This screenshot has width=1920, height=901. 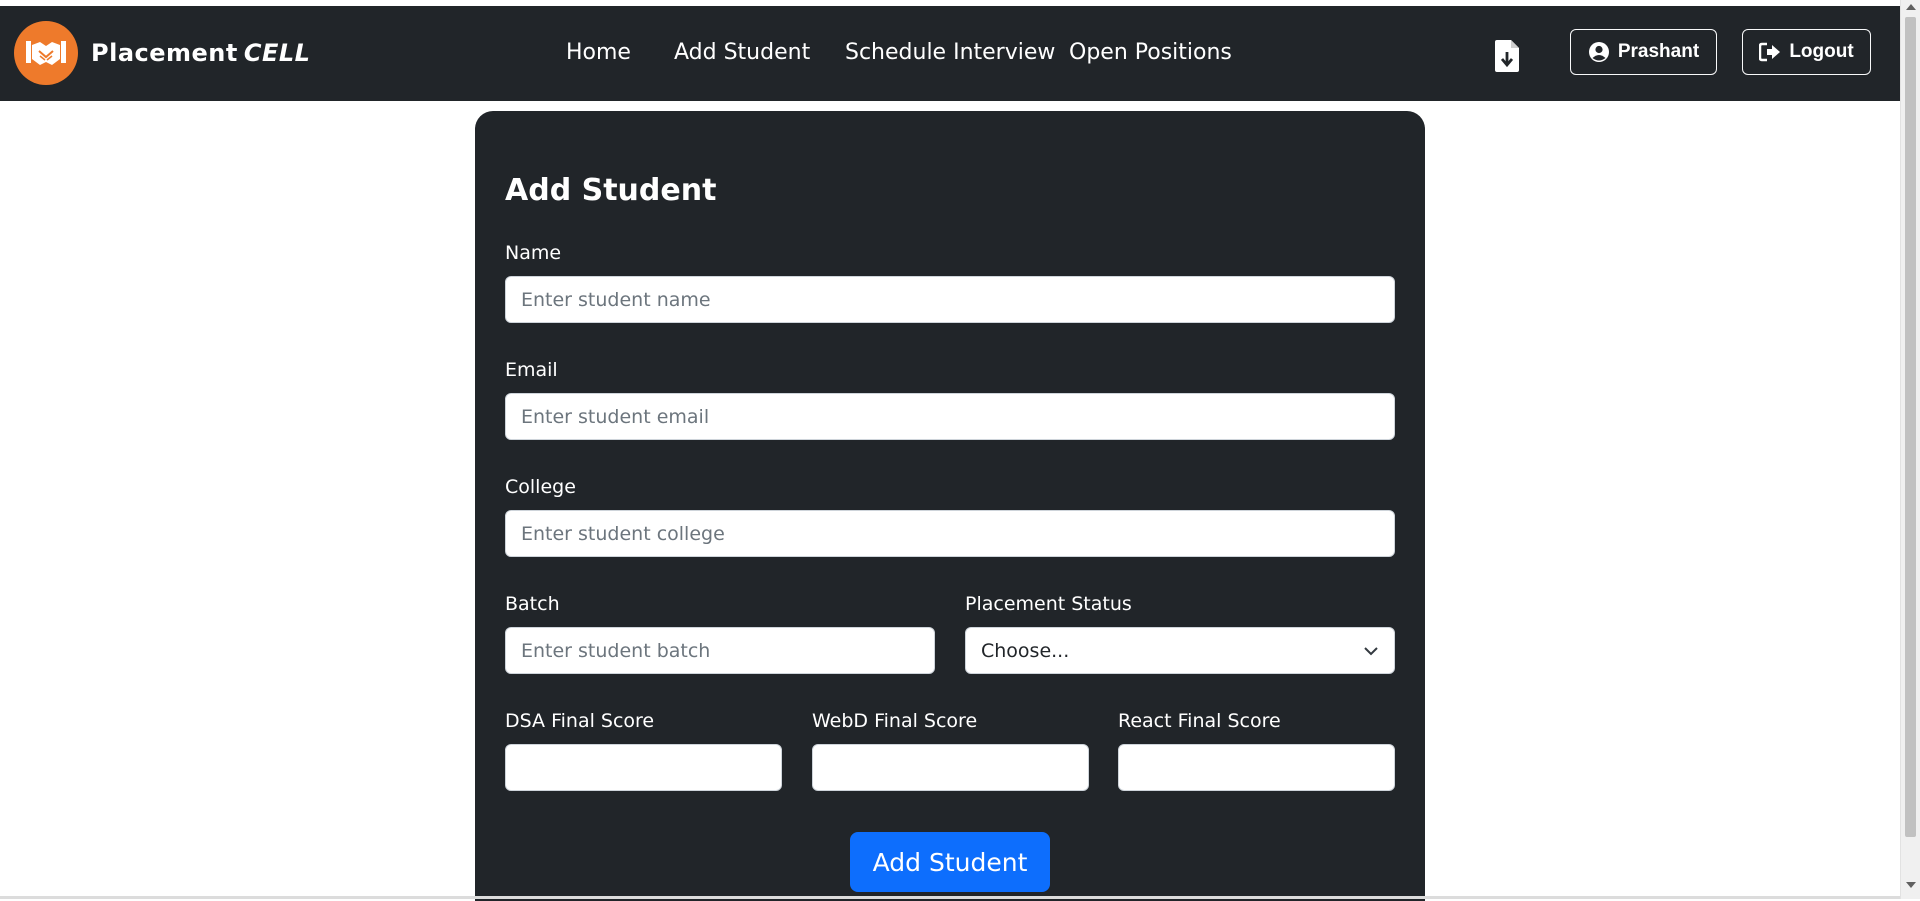 What do you see at coordinates (742, 52) in the screenshot?
I see `nav-link-add-student: Add Student` at bounding box center [742, 52].